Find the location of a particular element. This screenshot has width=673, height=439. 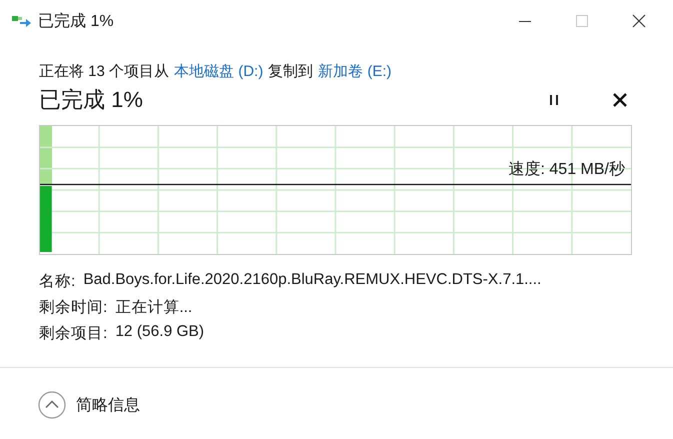

maximize-icon is located at coordinates (582, 21).